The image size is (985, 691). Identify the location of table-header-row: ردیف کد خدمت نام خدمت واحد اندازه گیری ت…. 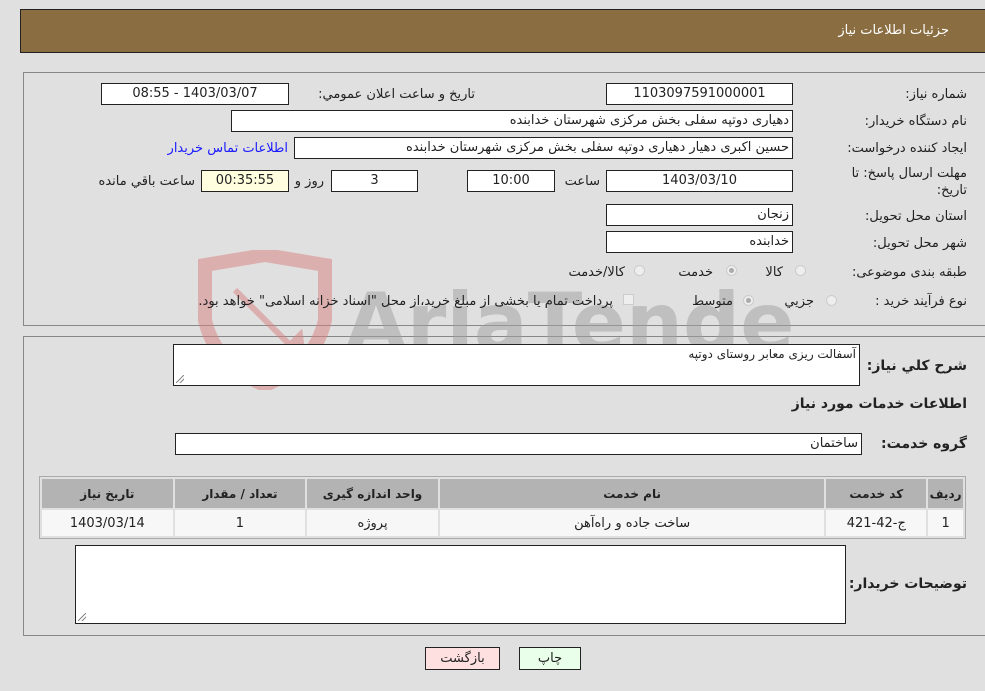
(502, 493).